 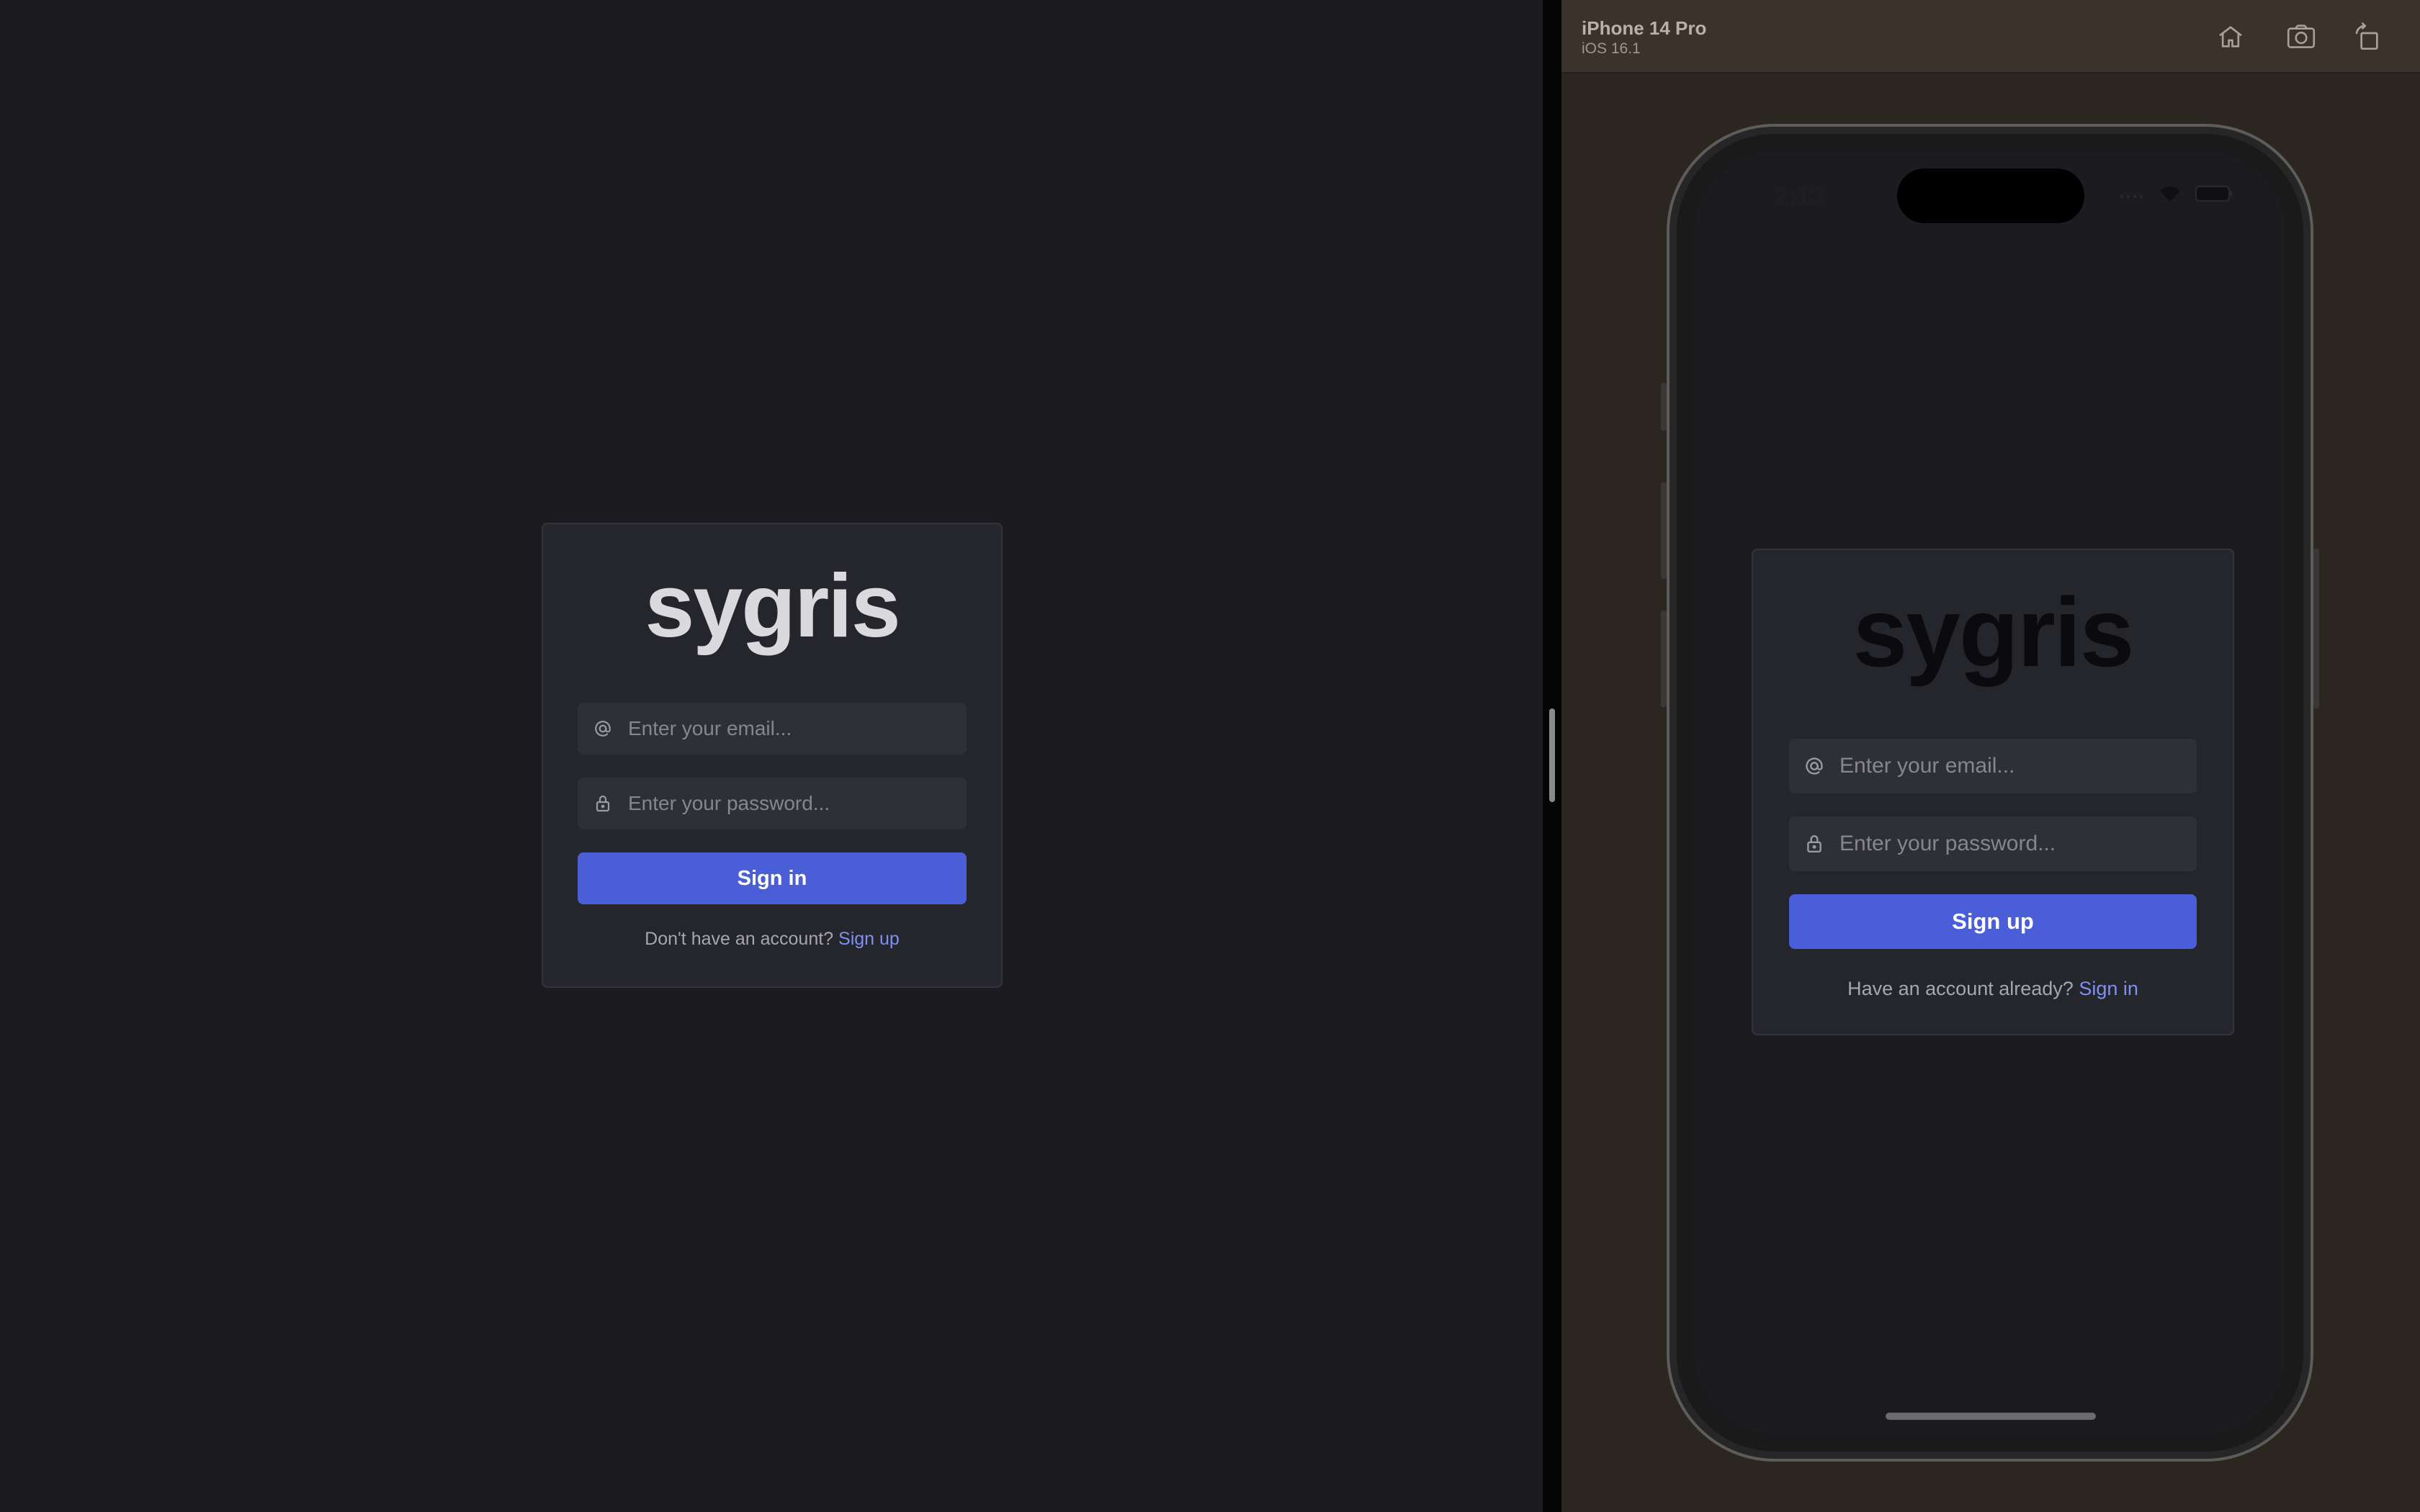 I want to click on mobile-brand-logo: sygris, so click(x=1993, y=632).